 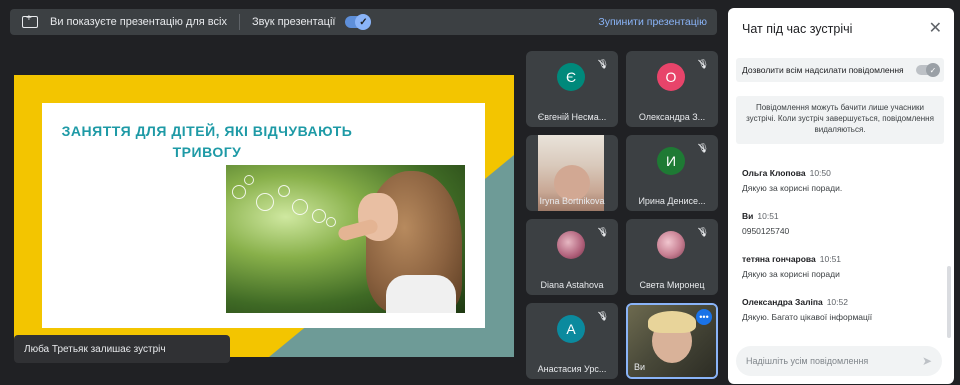 I want to click on more-options-icon: •••, so click(x=704, y=317).